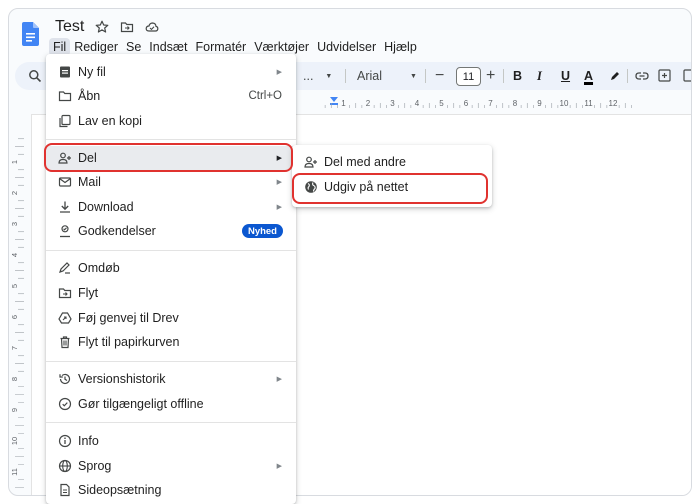  What do you see at coordinates (14, 255) in the screenshot?
I see `ruler-label: 4` at bounding box center [14, 255].